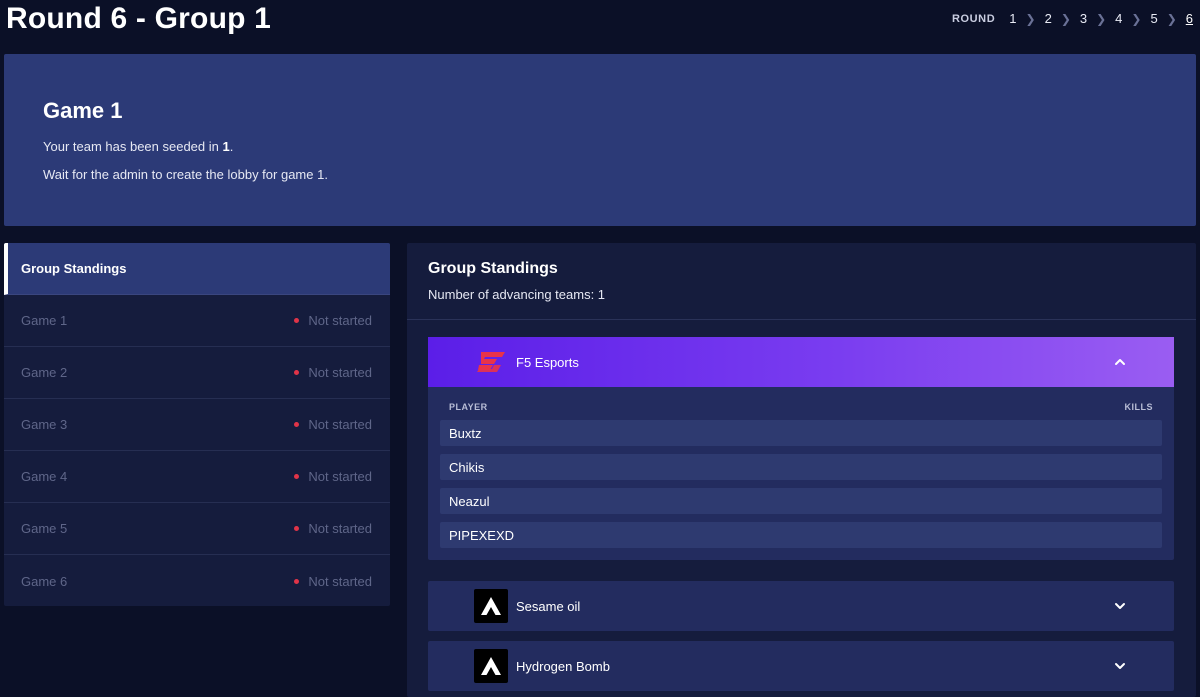 This screenshot has width=1200, height=697. What do you see at coordinates (44, 424) in the screenshot?
I see `sidebar-item-label: Game 3` at bounding box center [44, 424].